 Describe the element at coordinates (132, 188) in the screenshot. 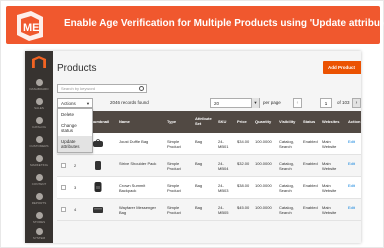

I see `cell-name: Crown Summit Backpack` at that location.